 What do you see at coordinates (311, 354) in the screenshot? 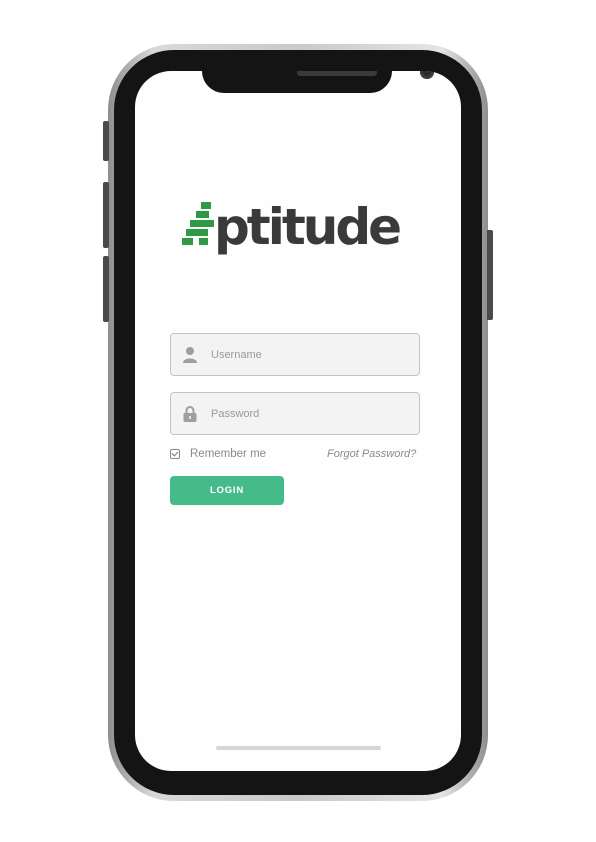
I see `username-input` at bounding box center [311, 354].